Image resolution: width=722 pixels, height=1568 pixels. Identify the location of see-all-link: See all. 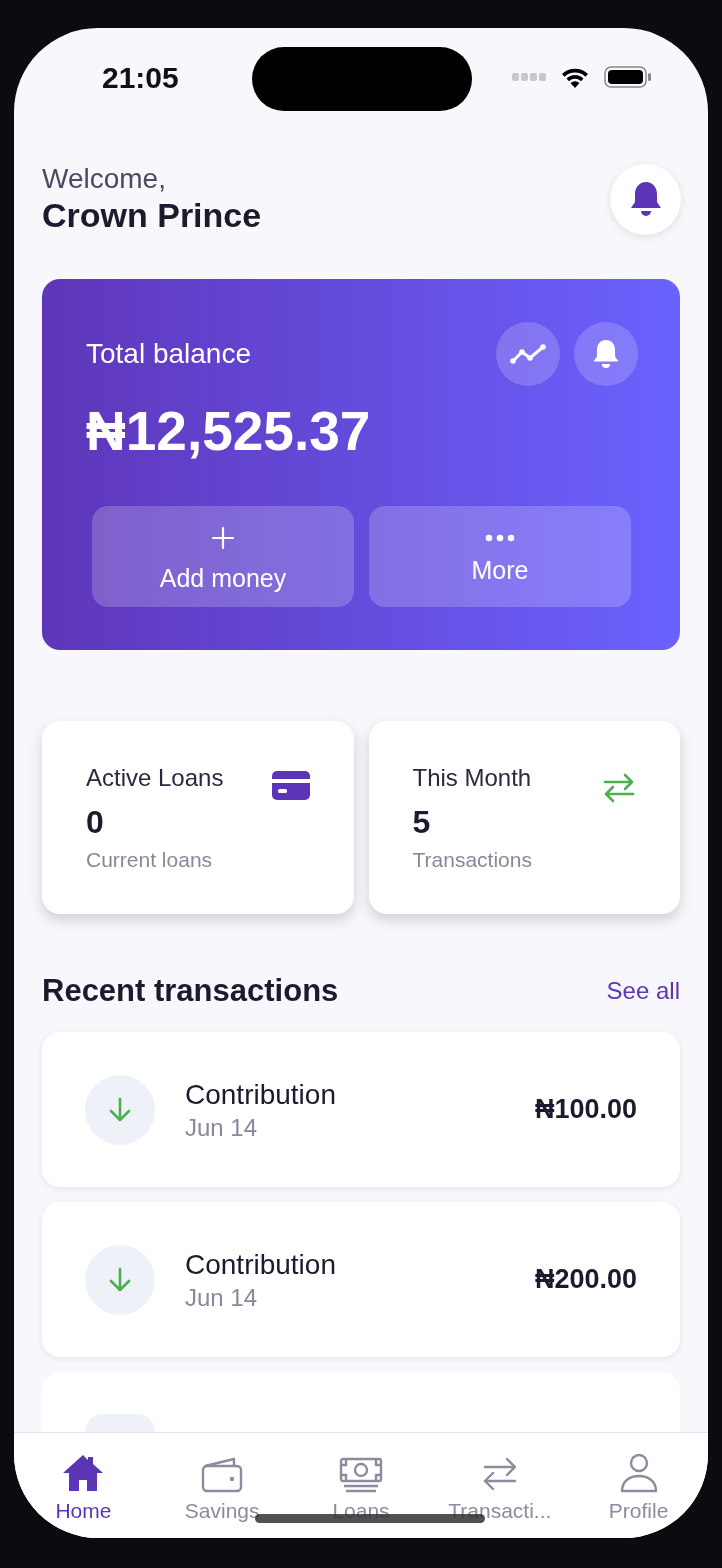
(643, 991).